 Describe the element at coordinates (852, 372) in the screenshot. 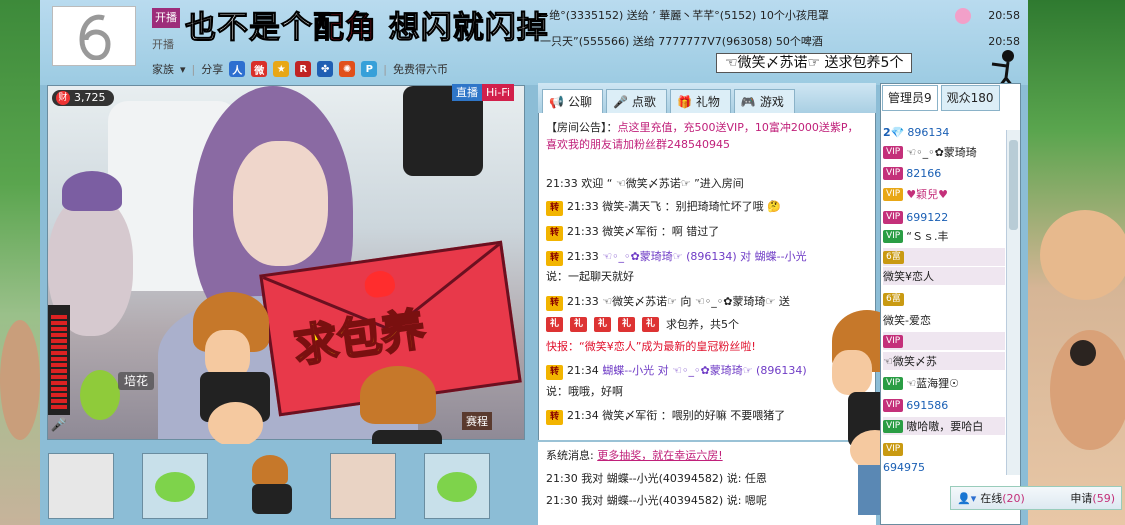

I see `cartoon-face` at that location.